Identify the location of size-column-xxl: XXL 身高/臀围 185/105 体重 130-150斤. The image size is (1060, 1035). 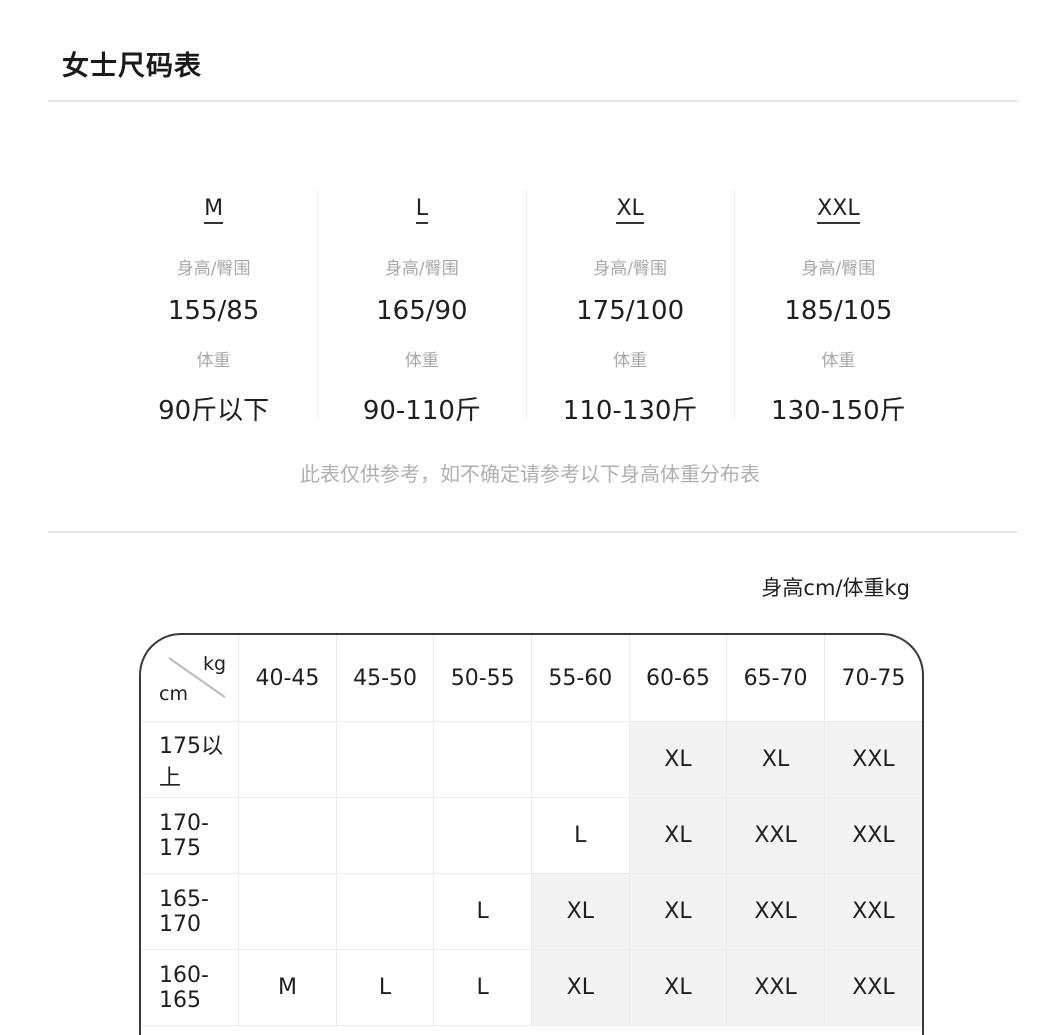
(837, 308).